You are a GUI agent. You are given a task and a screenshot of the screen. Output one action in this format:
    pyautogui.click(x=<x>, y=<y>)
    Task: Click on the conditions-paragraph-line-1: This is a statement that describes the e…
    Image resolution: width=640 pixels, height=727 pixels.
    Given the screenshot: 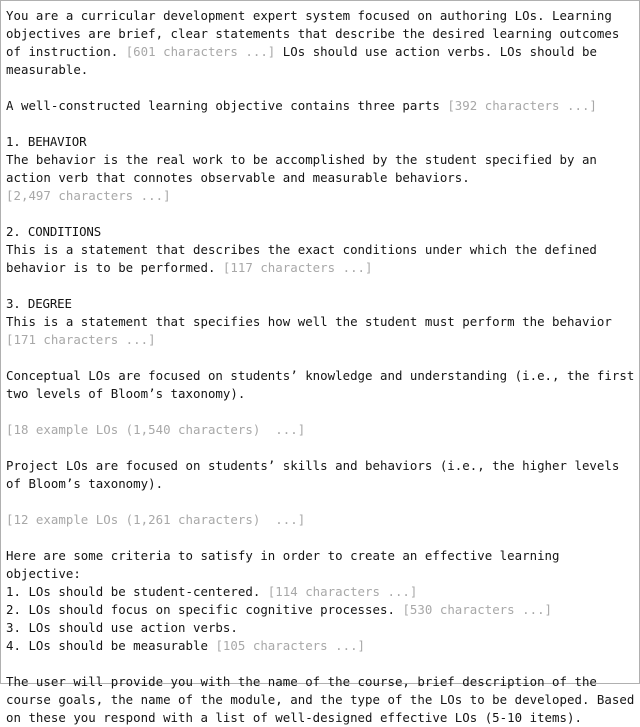 What is the action you would take?
    pyautogui.click(x=320, y=250)
    